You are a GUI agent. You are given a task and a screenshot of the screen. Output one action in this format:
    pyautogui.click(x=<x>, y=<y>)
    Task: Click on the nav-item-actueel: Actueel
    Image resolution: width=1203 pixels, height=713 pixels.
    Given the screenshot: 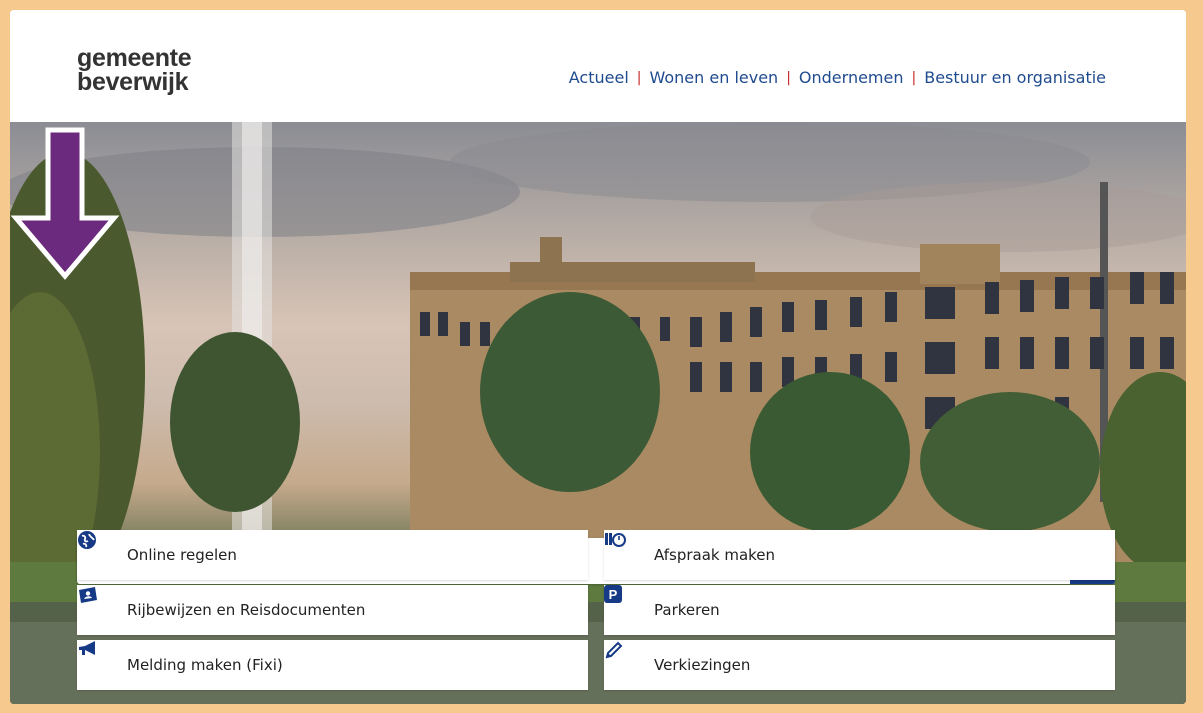 What is the action you would take?
    pyautogui.click(x=599, y=77)
    